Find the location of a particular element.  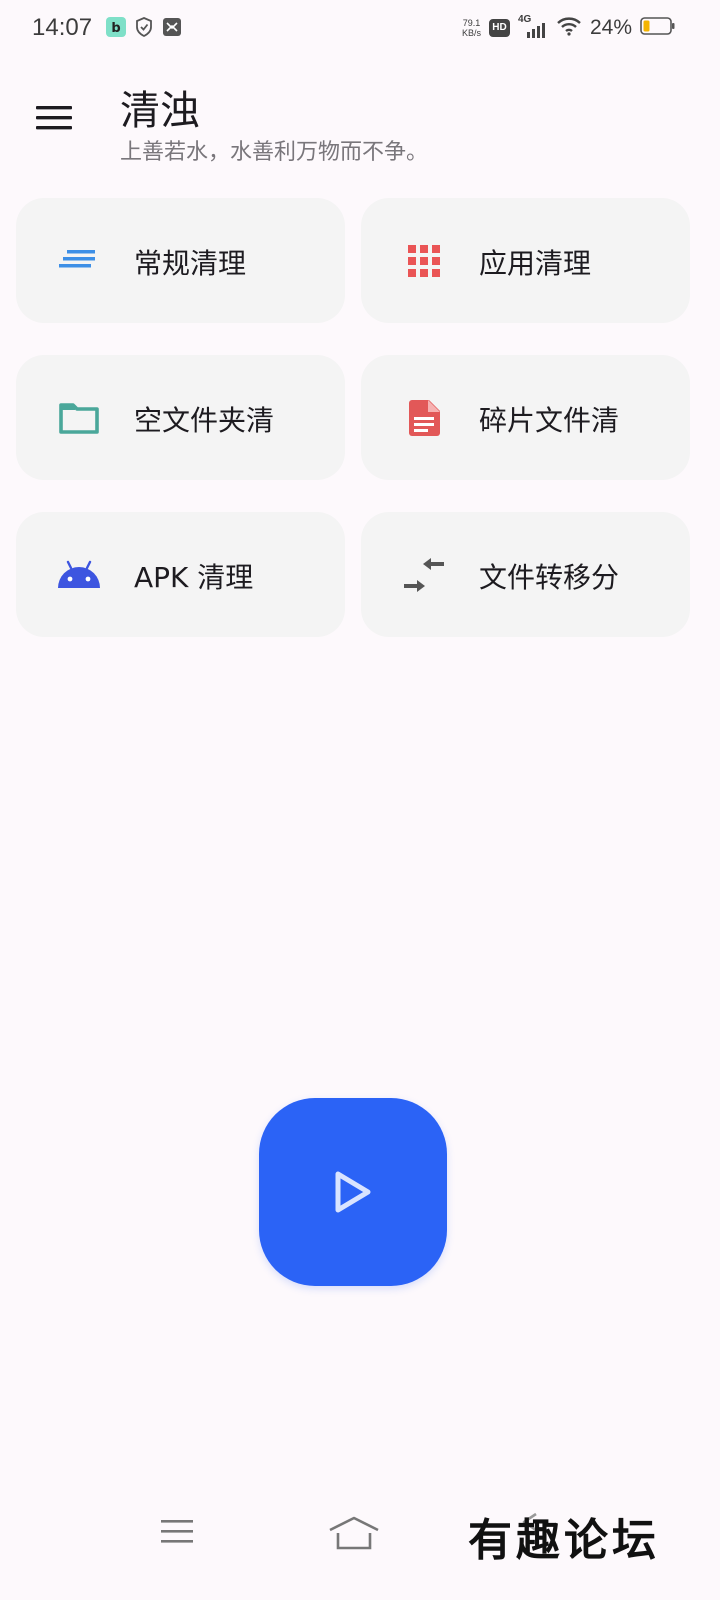

watermark-logo: 有趣论坛 is located at coordinates (564, 1540).